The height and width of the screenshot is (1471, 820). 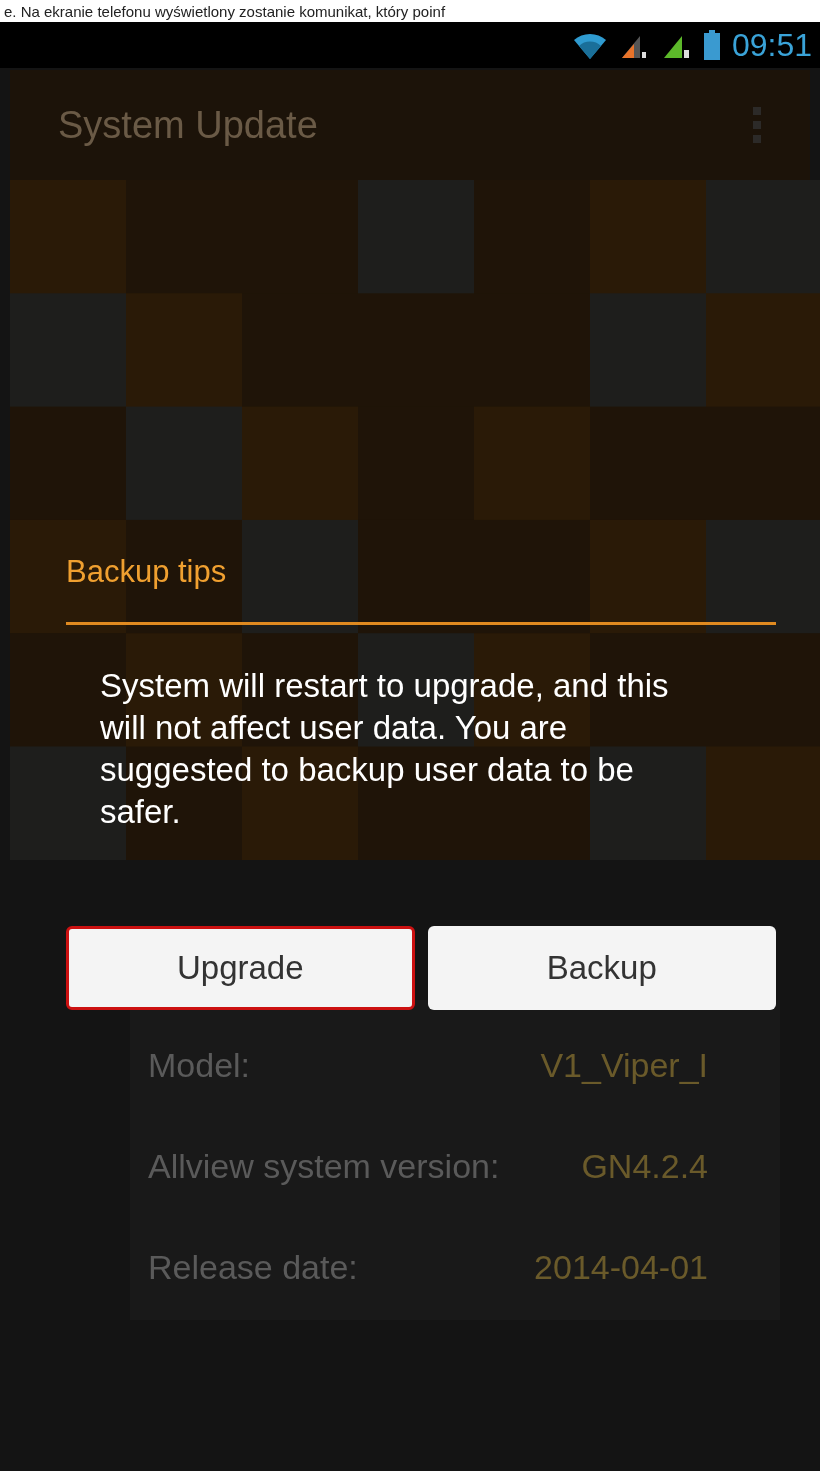 I want to click on info-label: Allview system version:, so click(x=324, y=1166).